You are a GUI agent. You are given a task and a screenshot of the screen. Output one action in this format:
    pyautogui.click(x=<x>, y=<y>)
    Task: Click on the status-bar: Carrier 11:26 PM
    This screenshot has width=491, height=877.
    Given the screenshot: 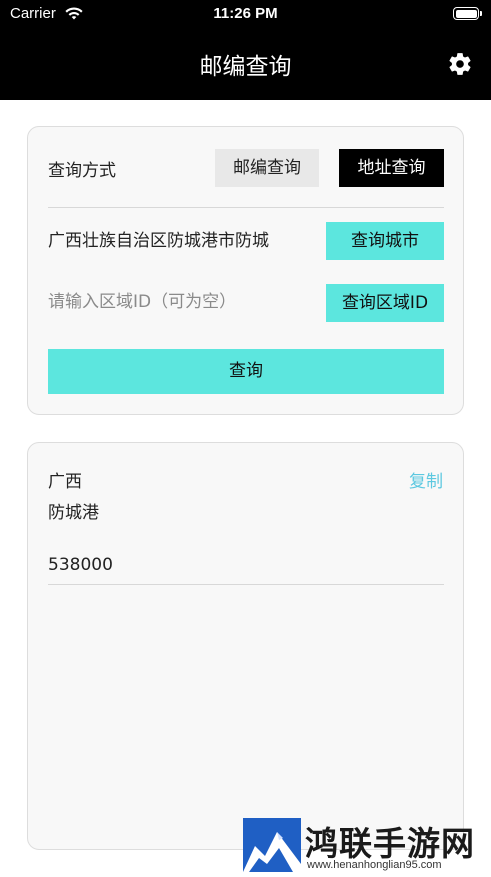 What is the action you would take?
    pyautogui.click(x=245, y=14)
    